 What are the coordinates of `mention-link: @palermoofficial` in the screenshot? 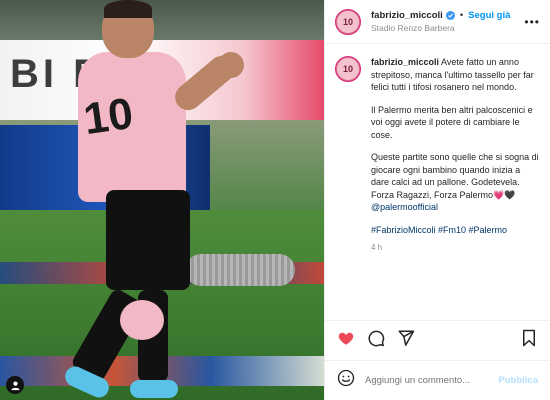 It's located at (404, 207).